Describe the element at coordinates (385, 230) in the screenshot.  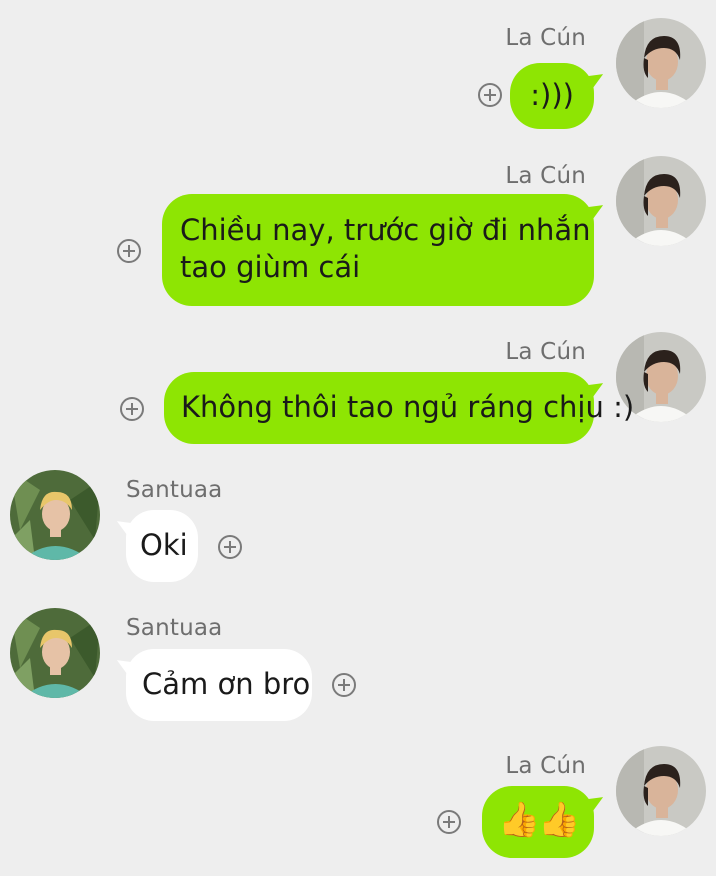
I see `message-text-line: Chiều nay, trước giờ đi nhắn` at that location.